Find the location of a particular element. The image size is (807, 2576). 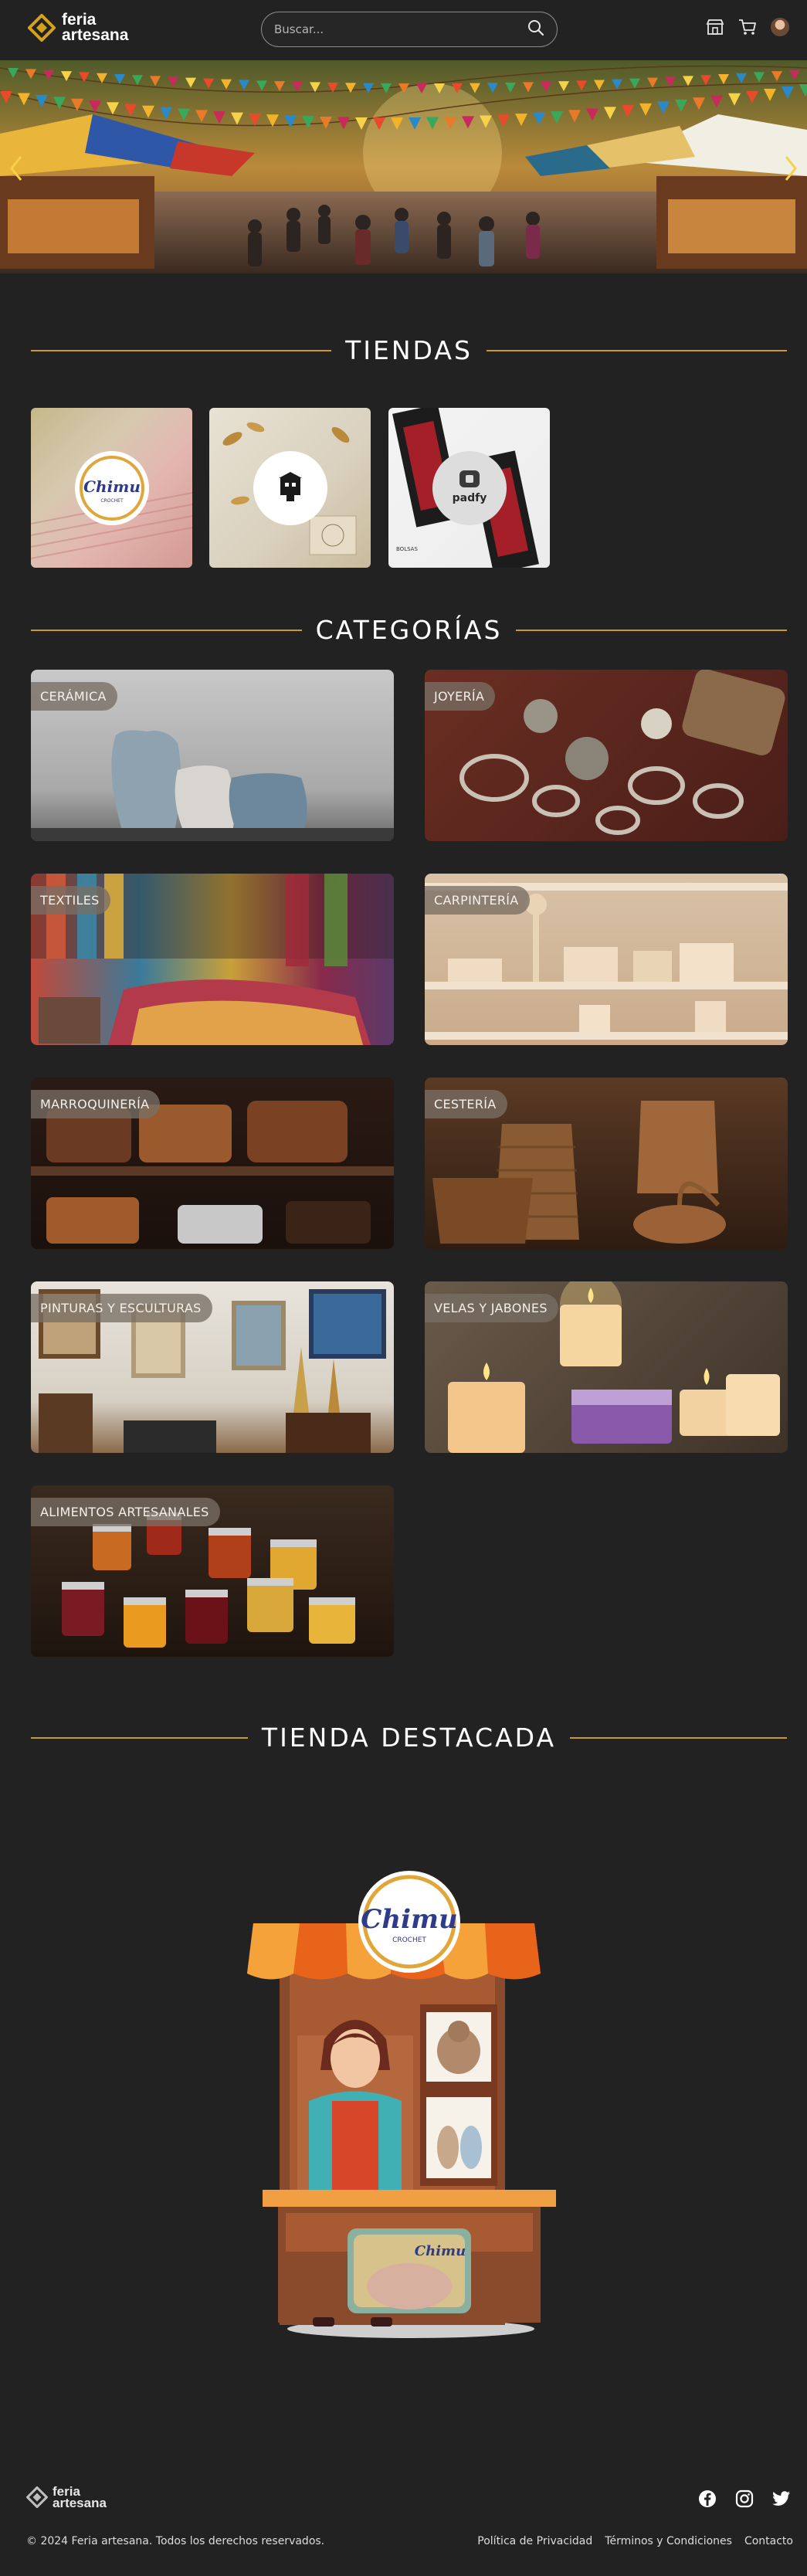

category-card-pinturas: PINTURAS Y ESCULTURAS is located at coordinates (212, 1367).